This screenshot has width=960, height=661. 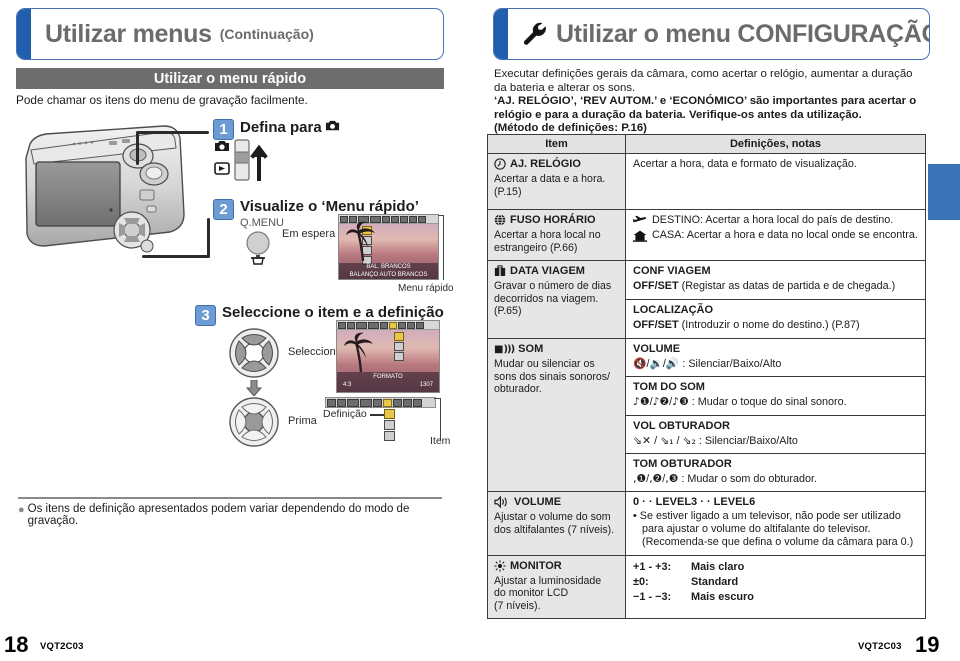 I want to click on lcd-icon-lcdmode, so click(x=422, y=219).